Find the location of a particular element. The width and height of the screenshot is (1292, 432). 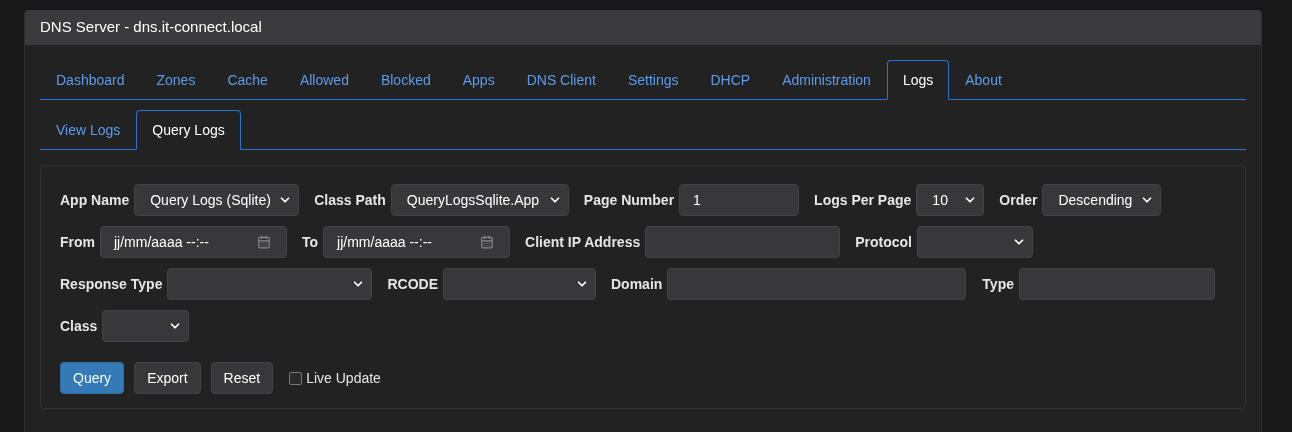

tab: Administration is located at coordinates (826, 80).